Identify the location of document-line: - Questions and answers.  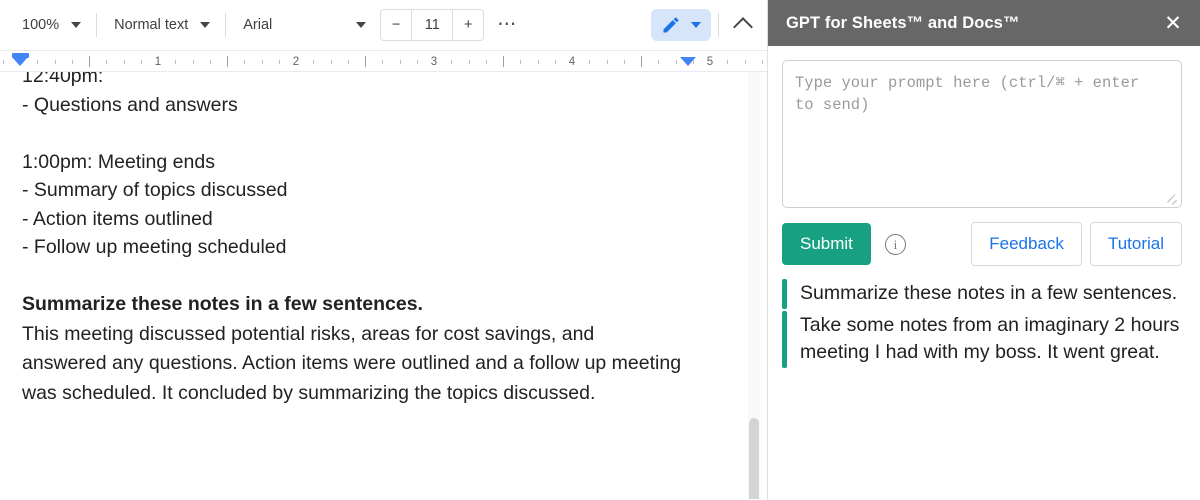
(130, 104).